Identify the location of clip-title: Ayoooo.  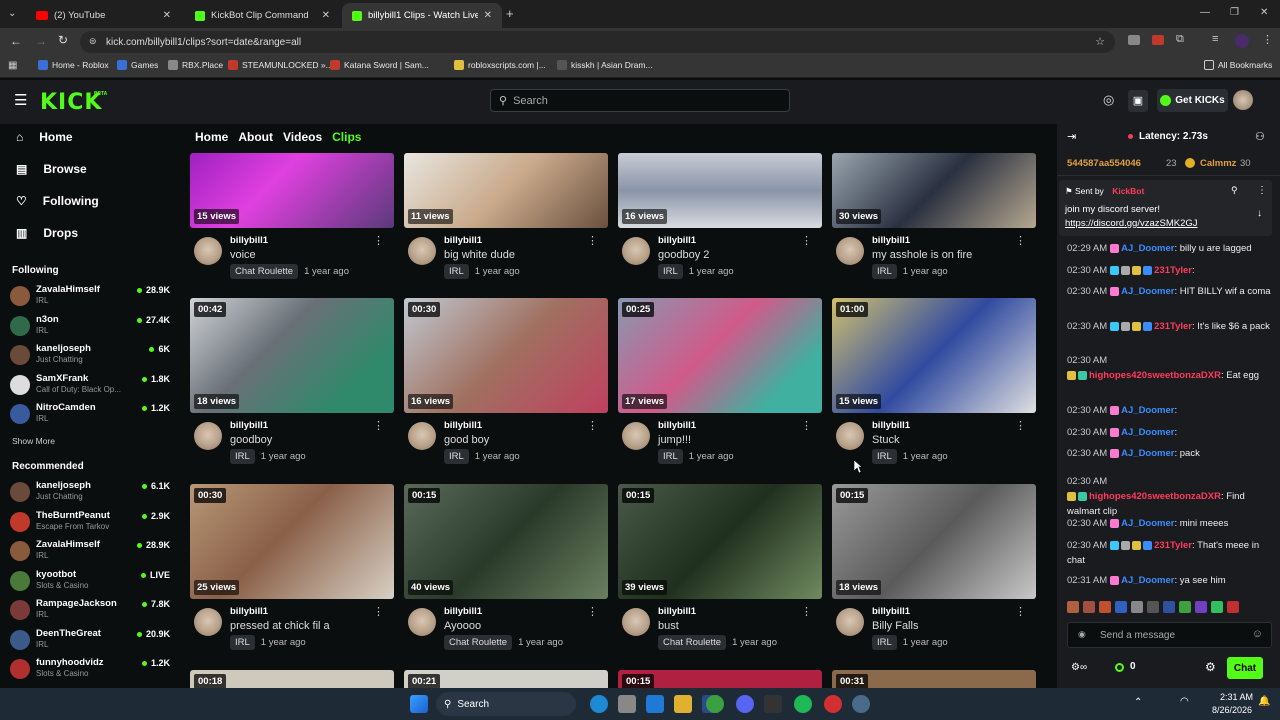
(462, 626).